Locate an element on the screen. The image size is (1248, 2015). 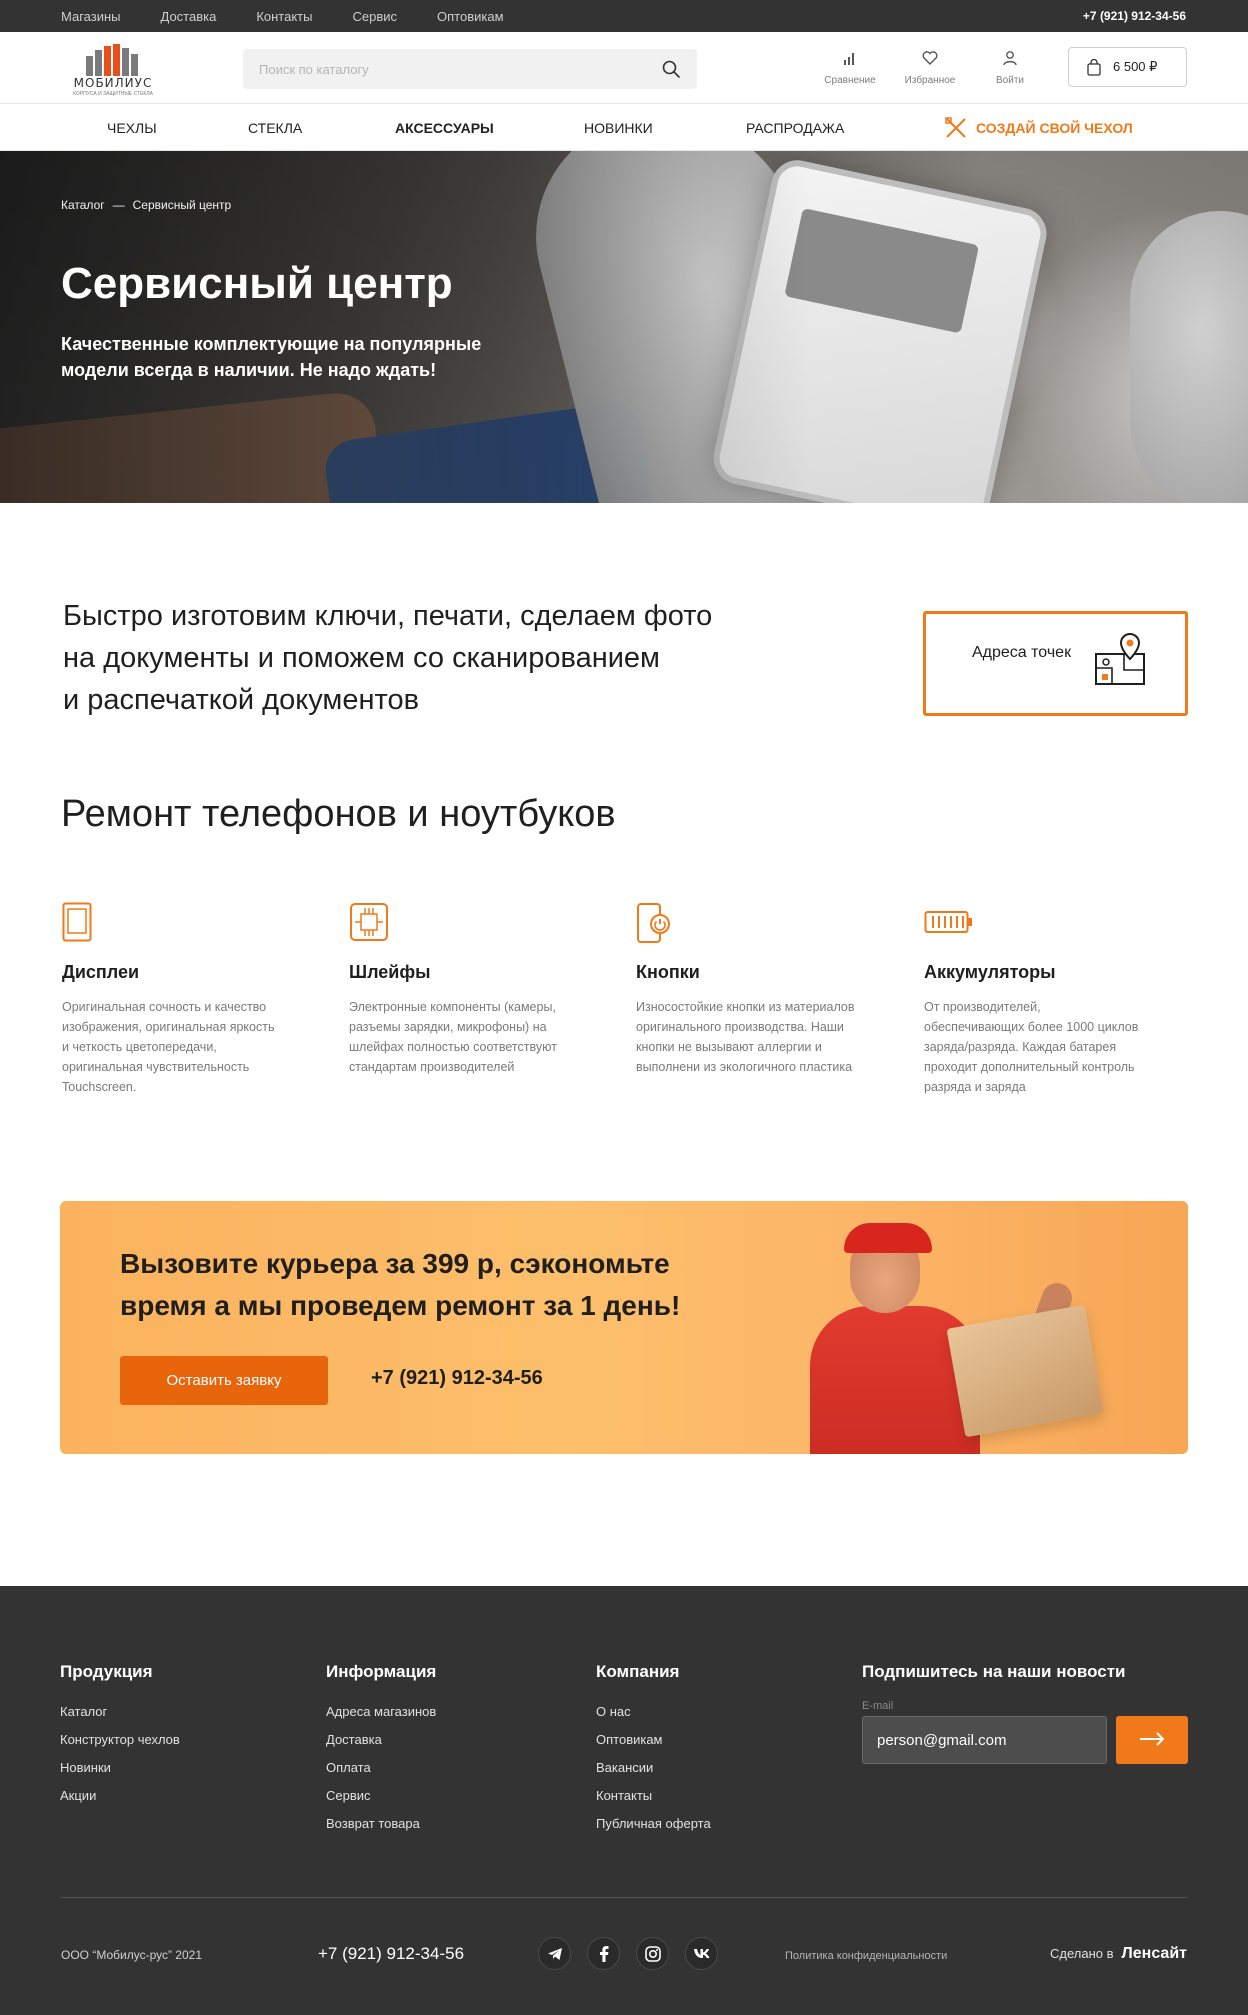
footer-link: Возврат товара is located at coordinates (381, 1823).